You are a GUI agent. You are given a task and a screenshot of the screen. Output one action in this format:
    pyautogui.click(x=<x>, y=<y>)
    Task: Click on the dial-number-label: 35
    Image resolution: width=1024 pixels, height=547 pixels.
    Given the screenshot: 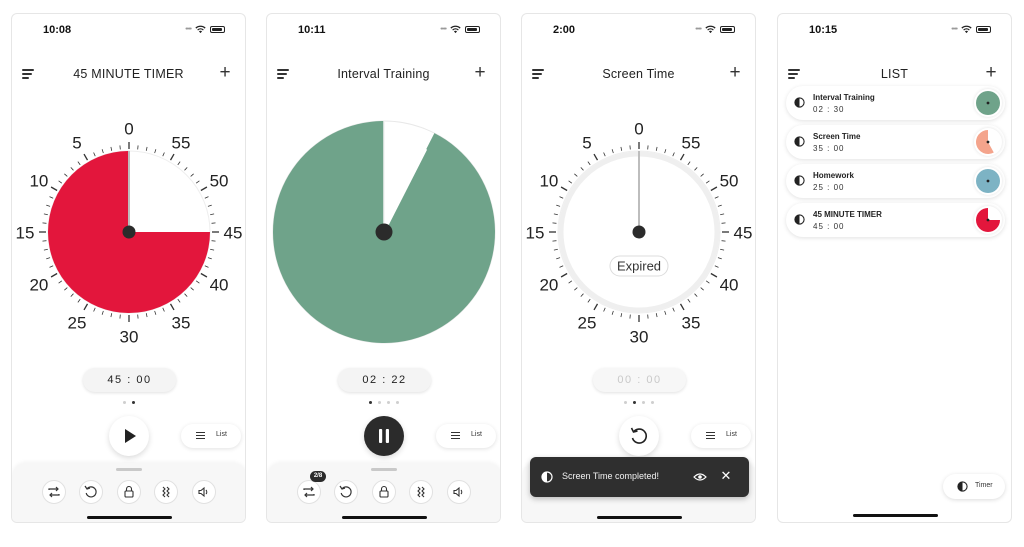 What is the action you would take?
    pyautogui.click(x=691, y=323)
    